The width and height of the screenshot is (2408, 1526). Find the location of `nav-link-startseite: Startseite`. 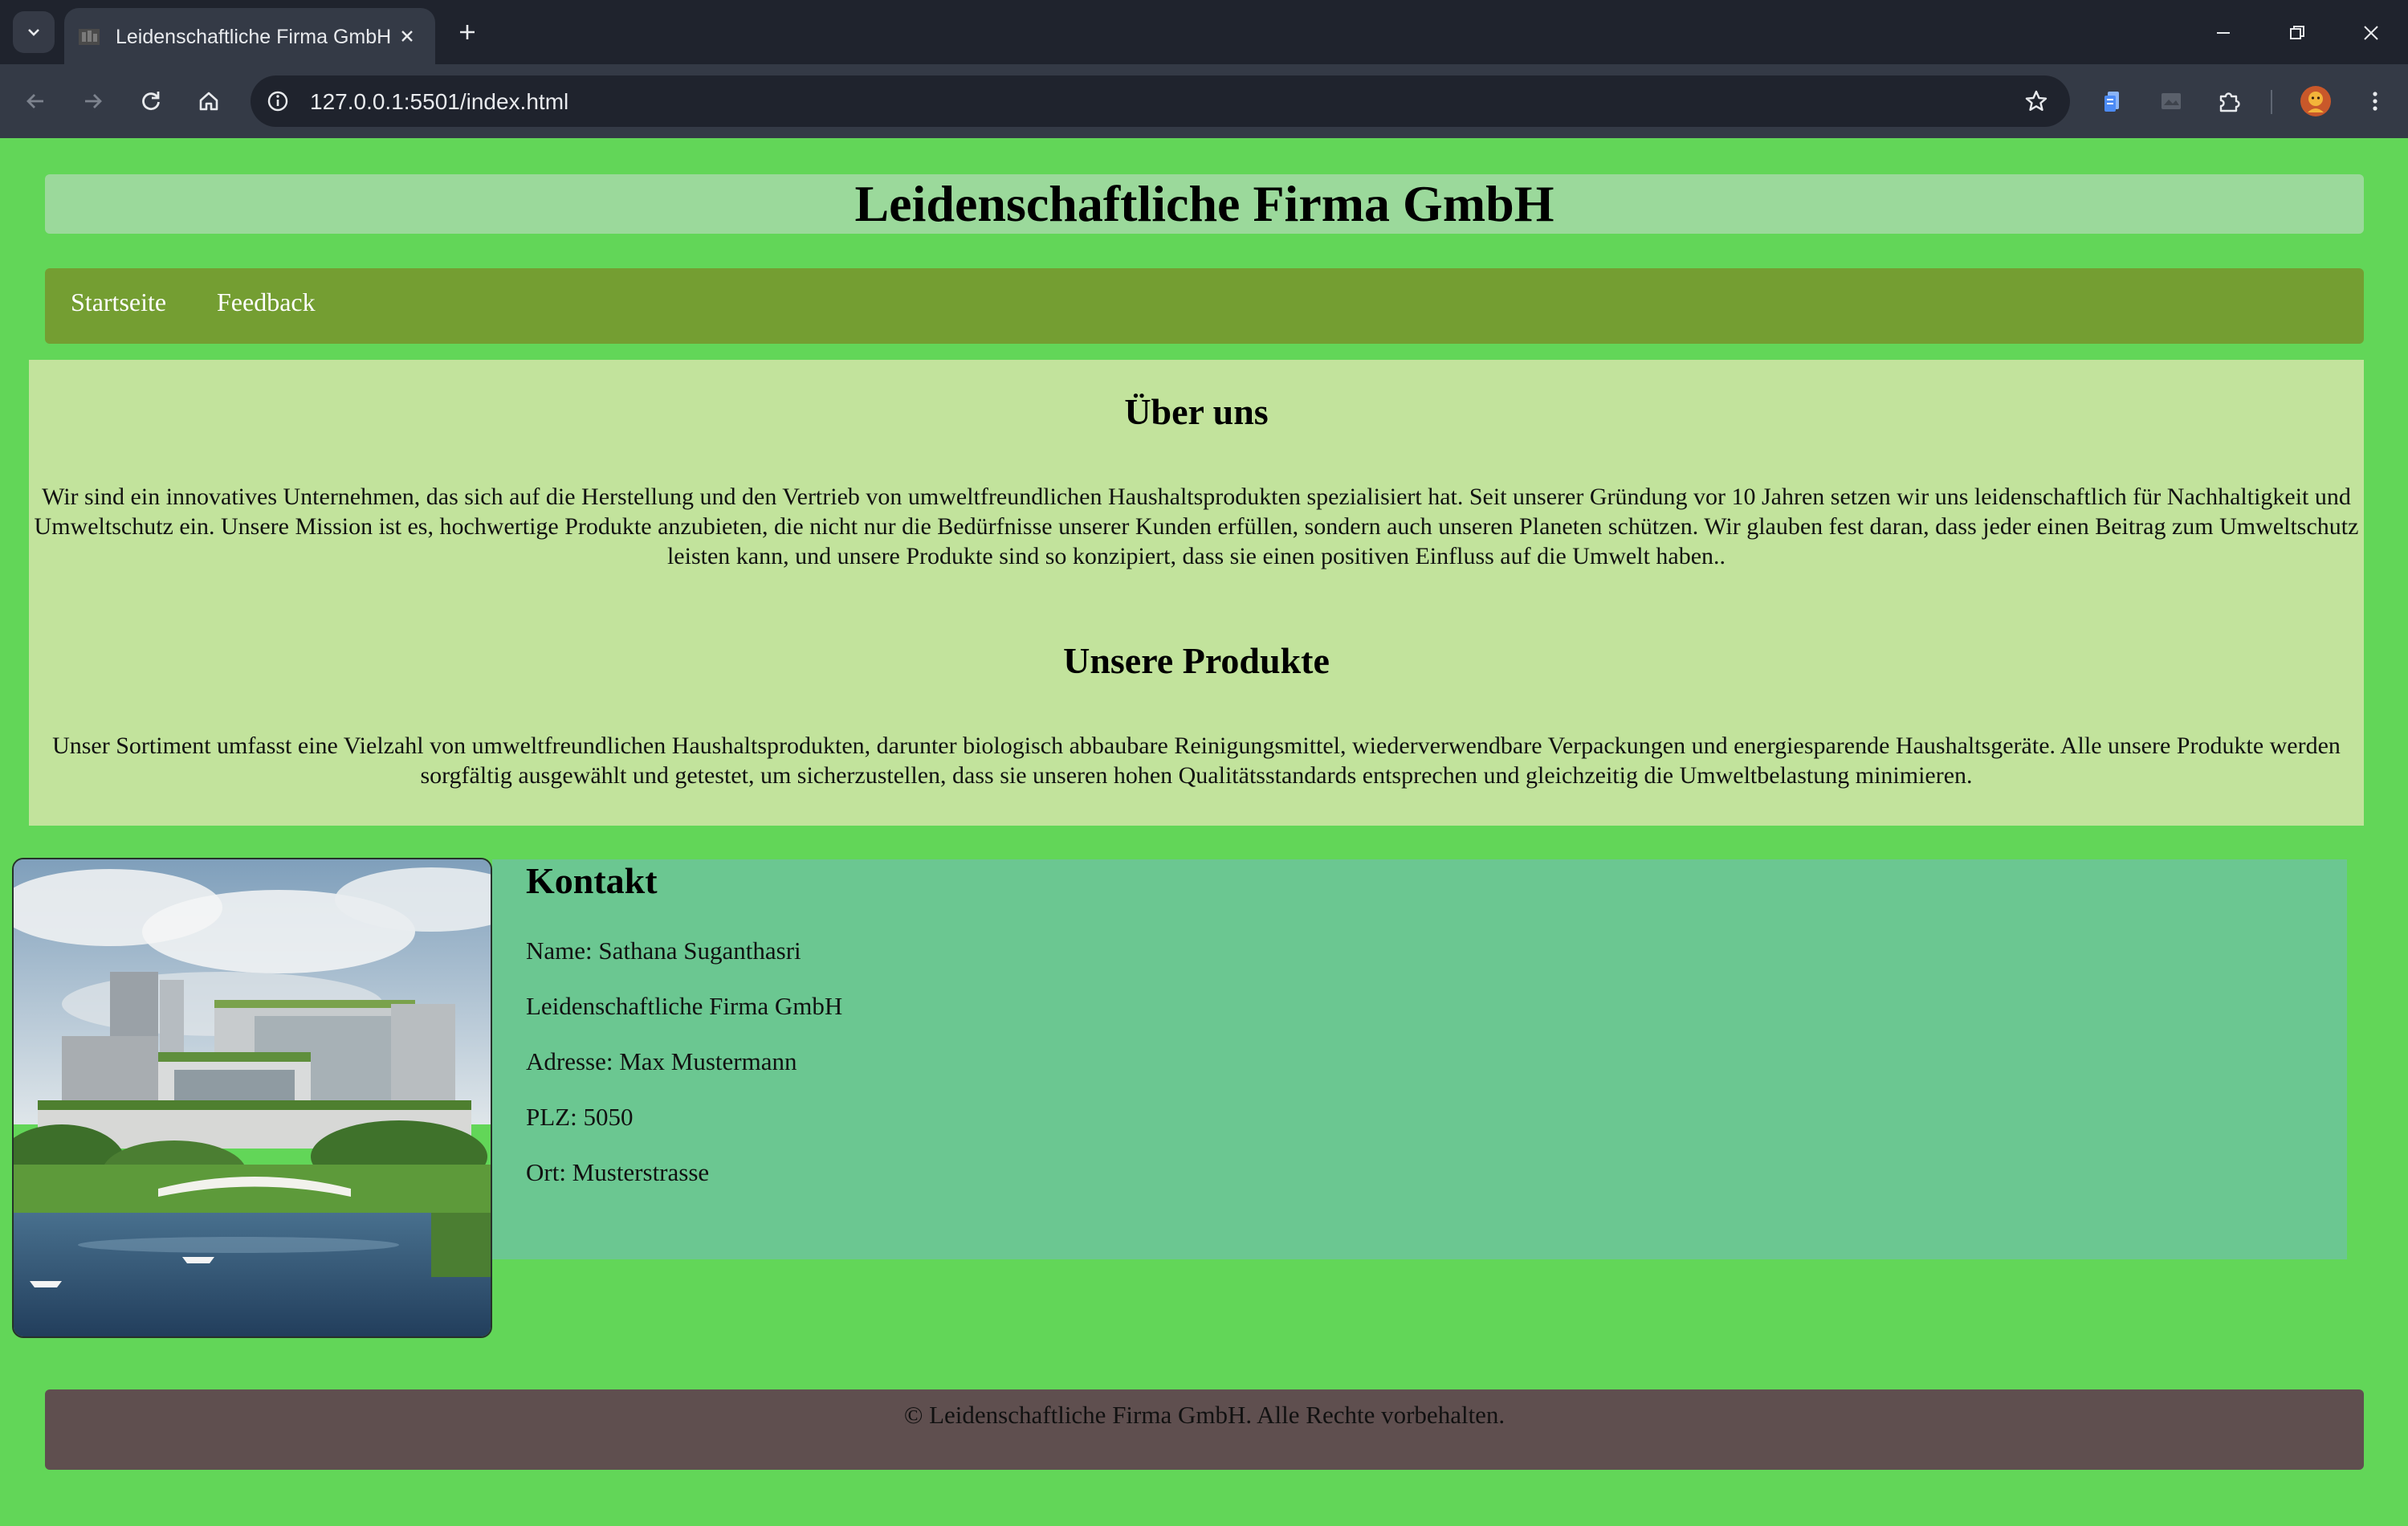

nav-link-startseite: Startseite is located at coordinates (118, 302).